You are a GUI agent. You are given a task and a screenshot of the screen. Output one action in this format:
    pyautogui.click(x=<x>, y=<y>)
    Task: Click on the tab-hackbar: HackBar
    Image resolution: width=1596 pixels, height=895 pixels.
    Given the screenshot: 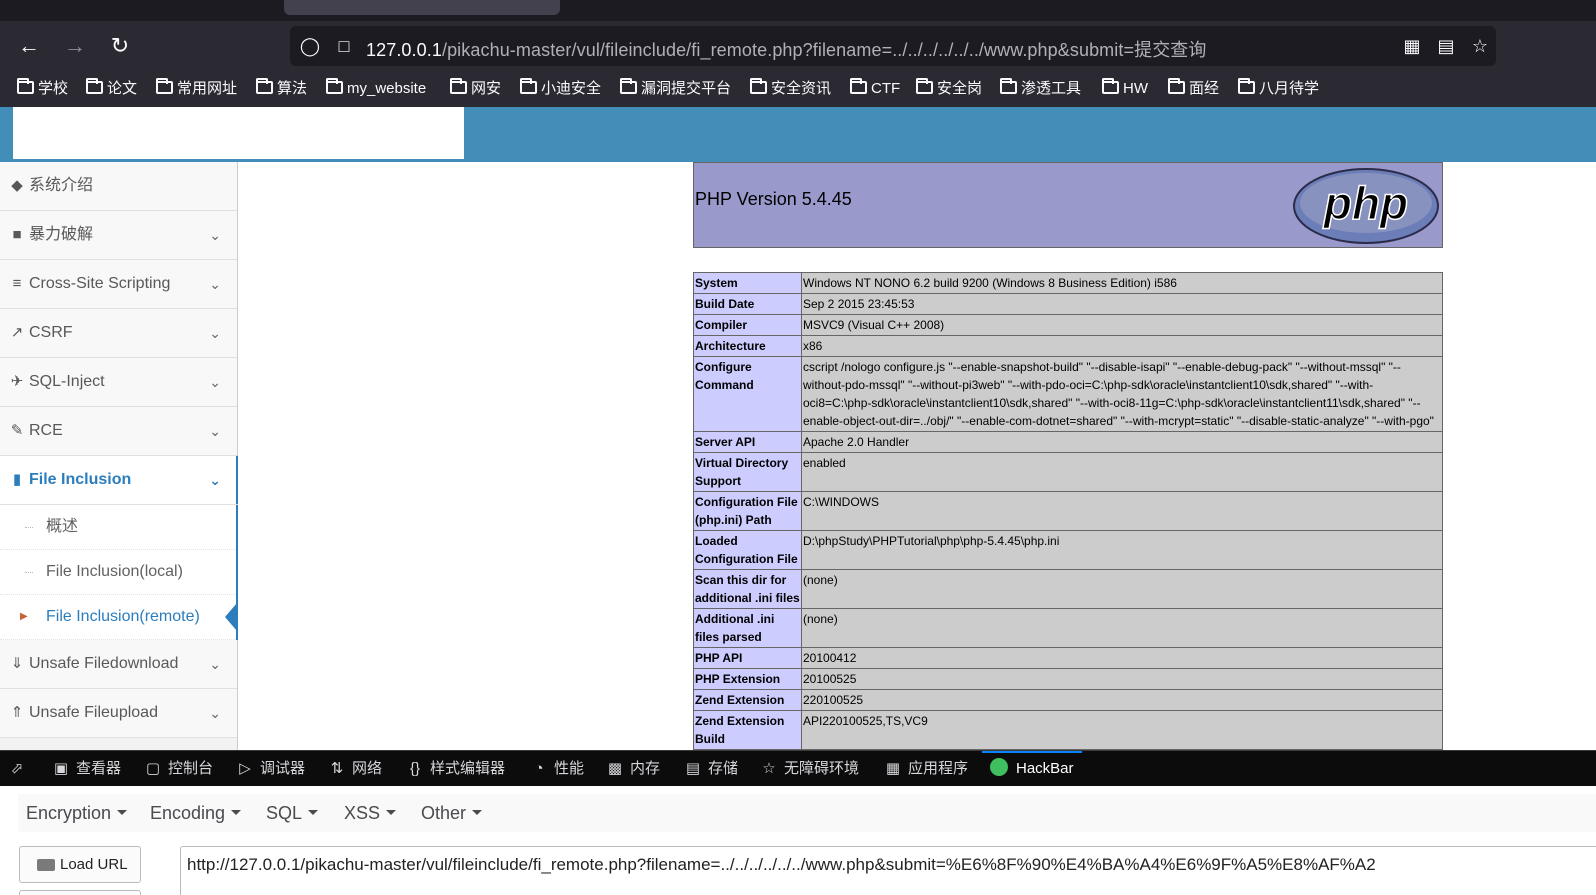 What is the action you would take?
    pyautogui.click(x=1032, y=769)
    